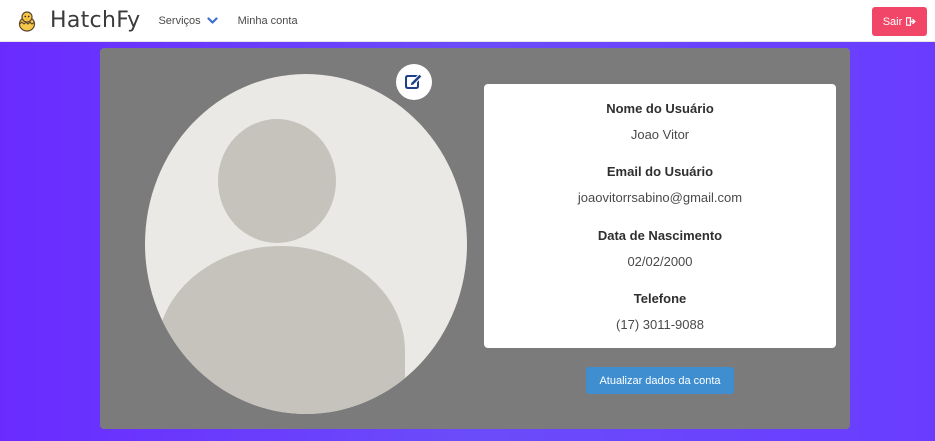  I want to click on update-account-button: Atualizar dados da conta, so click(660, 380).